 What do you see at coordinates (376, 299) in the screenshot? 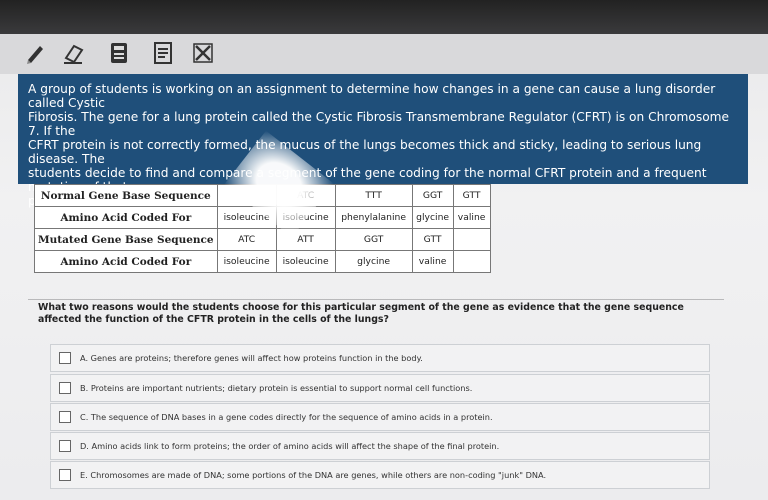
I see `divider` at bounding box center [376, 299].